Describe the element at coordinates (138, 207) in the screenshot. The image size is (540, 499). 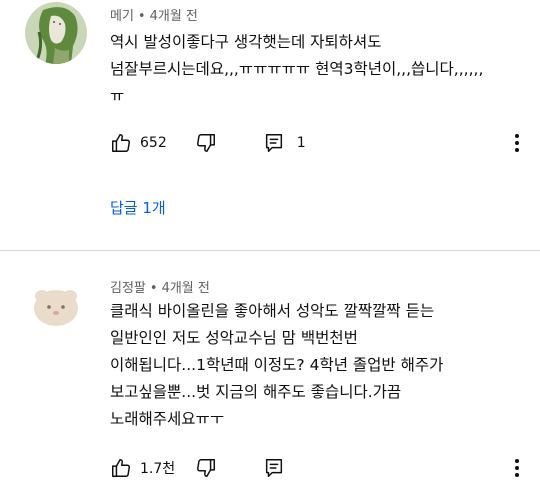
I see `view-replies-link: 답글 1개` at that location.